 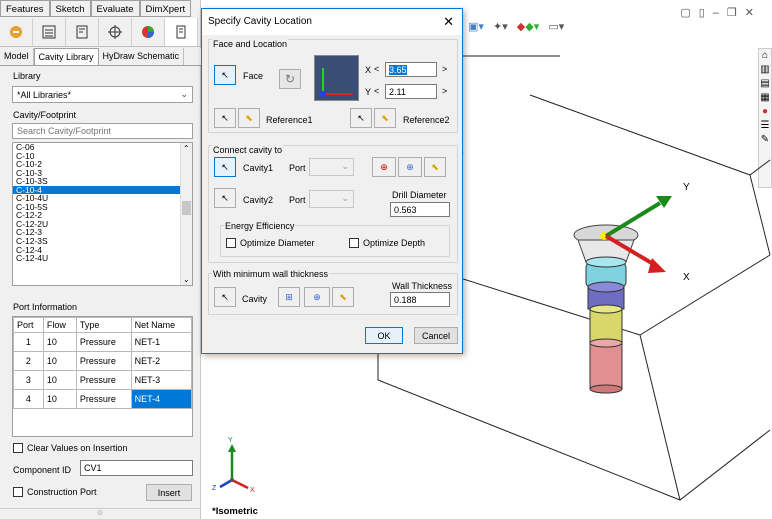 What do you see at coordinates (336, 82) in the screenshot?
I see `face-axes-icon` at bounding box center [336, 82].